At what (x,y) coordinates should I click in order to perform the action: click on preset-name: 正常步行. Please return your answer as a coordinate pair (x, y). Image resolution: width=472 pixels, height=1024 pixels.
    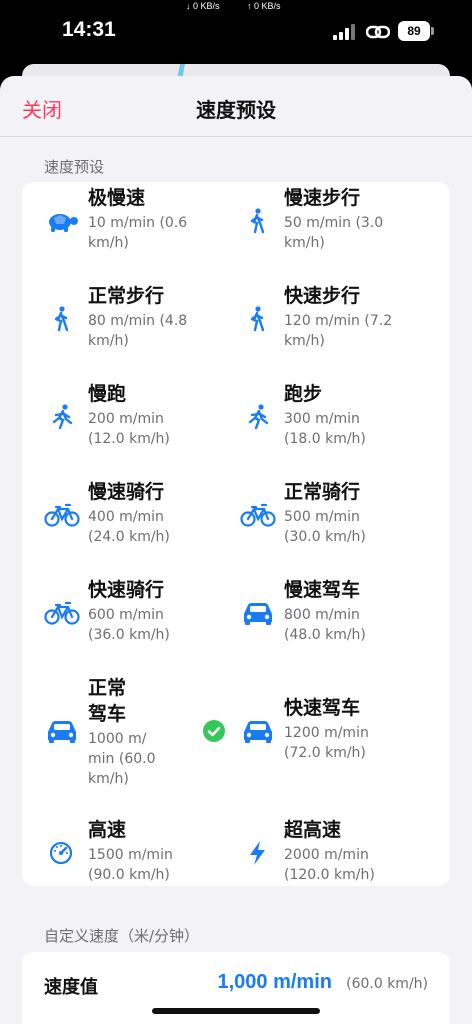
    Looking at the image, I should click on (126, 296).